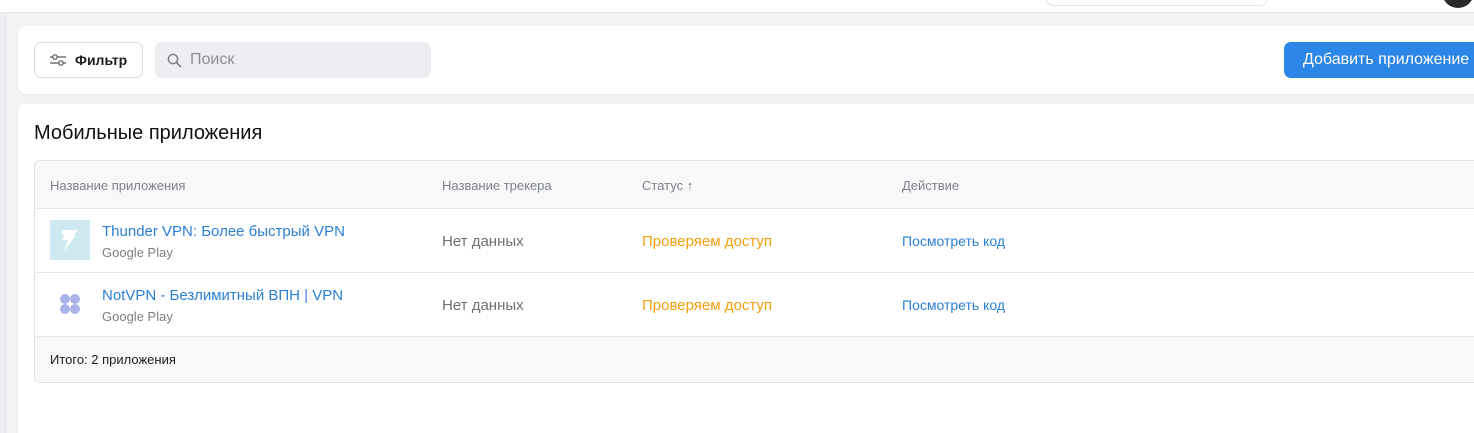 The width and height of the screenshot is (1474, 433). Describe the element at coordinates (222, 295) in the screenshot. I see `app-name-link: NotVPN - Безлимитный ВПН | VPN` at that location.